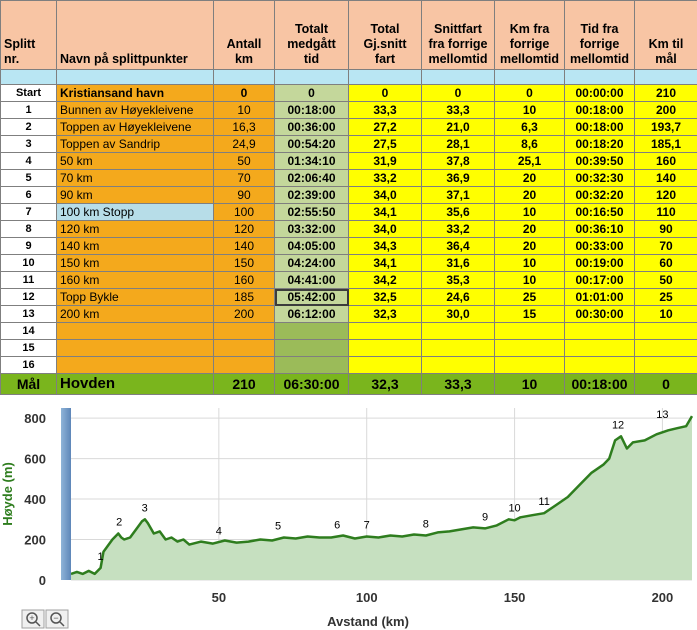  Describe the element at coordinates (244, 229) in the screenshot. I see `km-cell: 120` at that location.